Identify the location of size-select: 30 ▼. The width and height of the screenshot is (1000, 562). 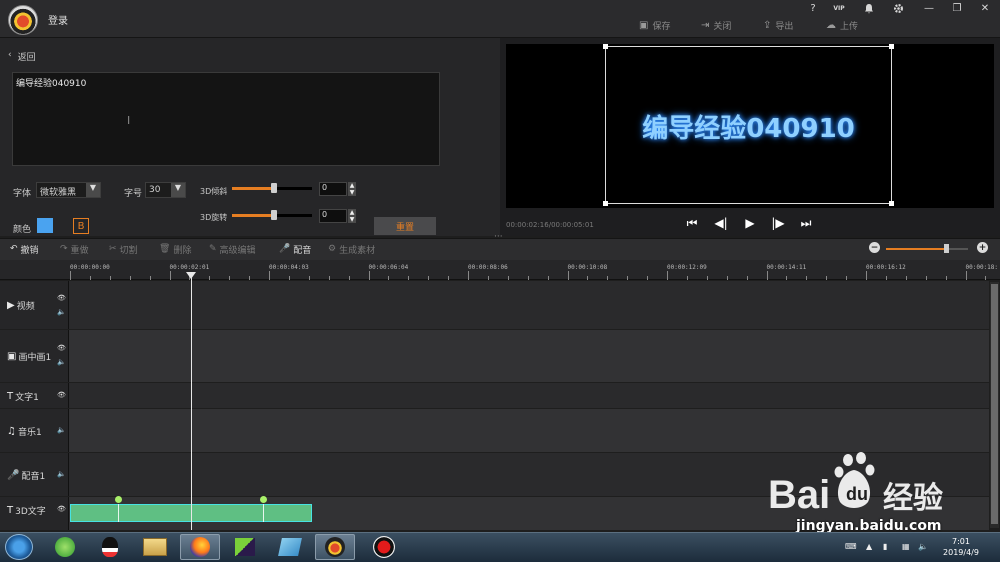
(165, 190).